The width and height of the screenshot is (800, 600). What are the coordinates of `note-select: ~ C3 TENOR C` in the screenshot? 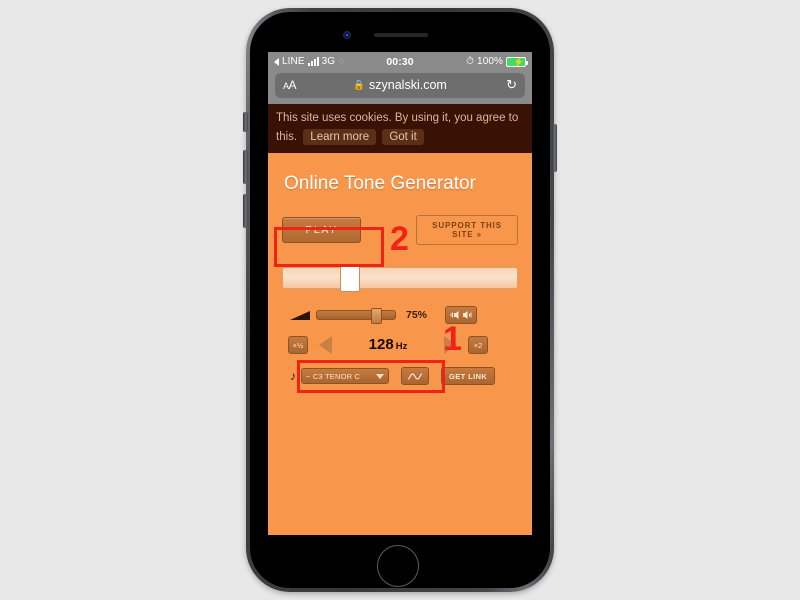 It's located at (345, 376).